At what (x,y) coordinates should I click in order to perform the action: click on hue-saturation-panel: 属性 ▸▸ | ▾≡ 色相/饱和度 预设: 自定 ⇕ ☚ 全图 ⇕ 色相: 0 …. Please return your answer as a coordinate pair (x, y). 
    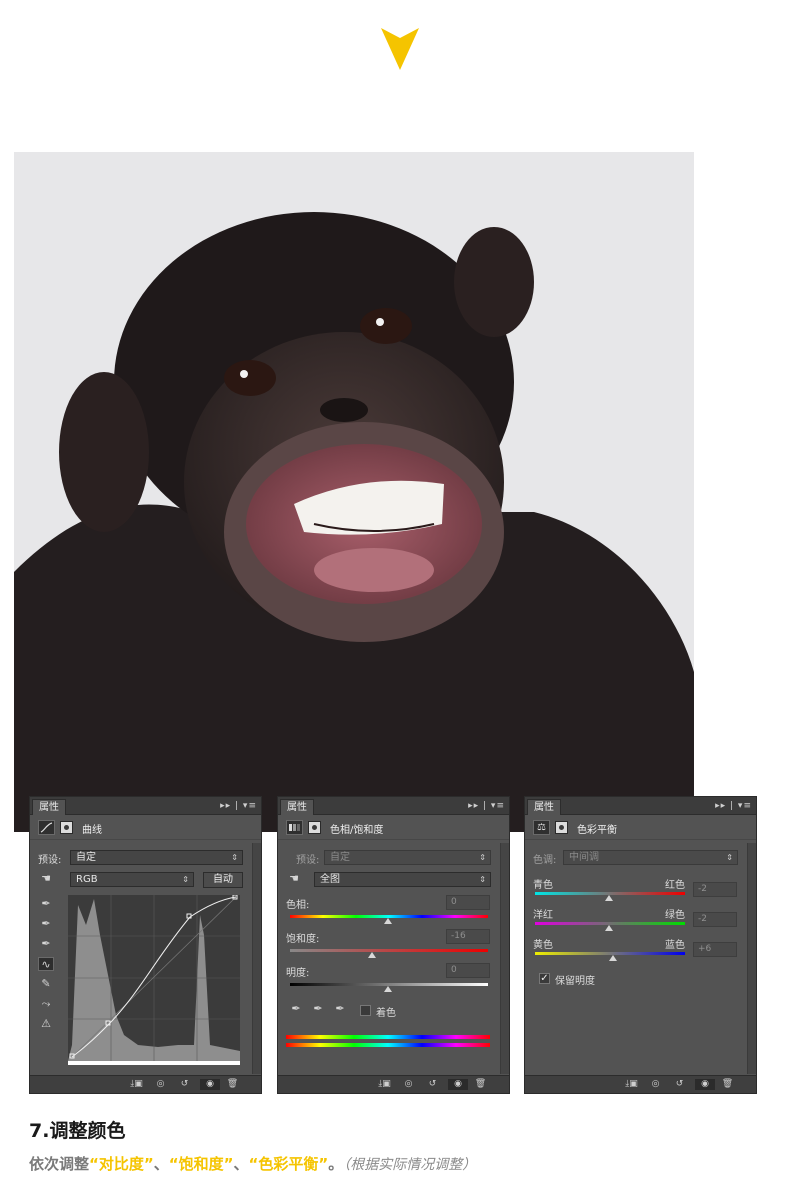
    Looking at the image, I should click on (393, 945).